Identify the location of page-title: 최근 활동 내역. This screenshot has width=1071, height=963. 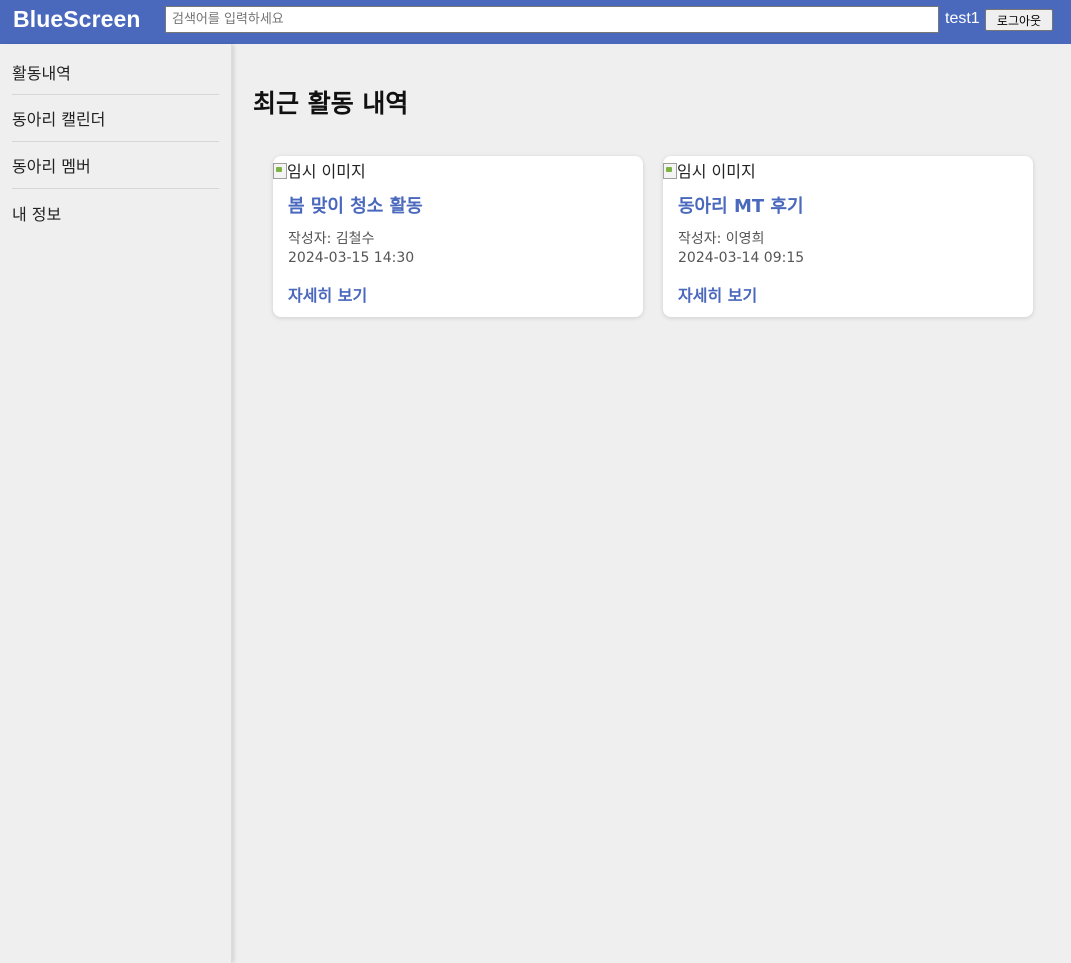
(331, 103).